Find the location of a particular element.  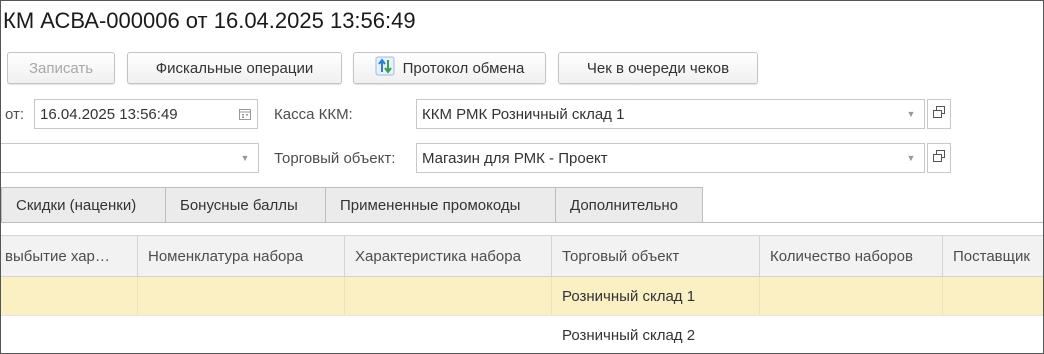

tab-divider is located at coordinates (522, 222).